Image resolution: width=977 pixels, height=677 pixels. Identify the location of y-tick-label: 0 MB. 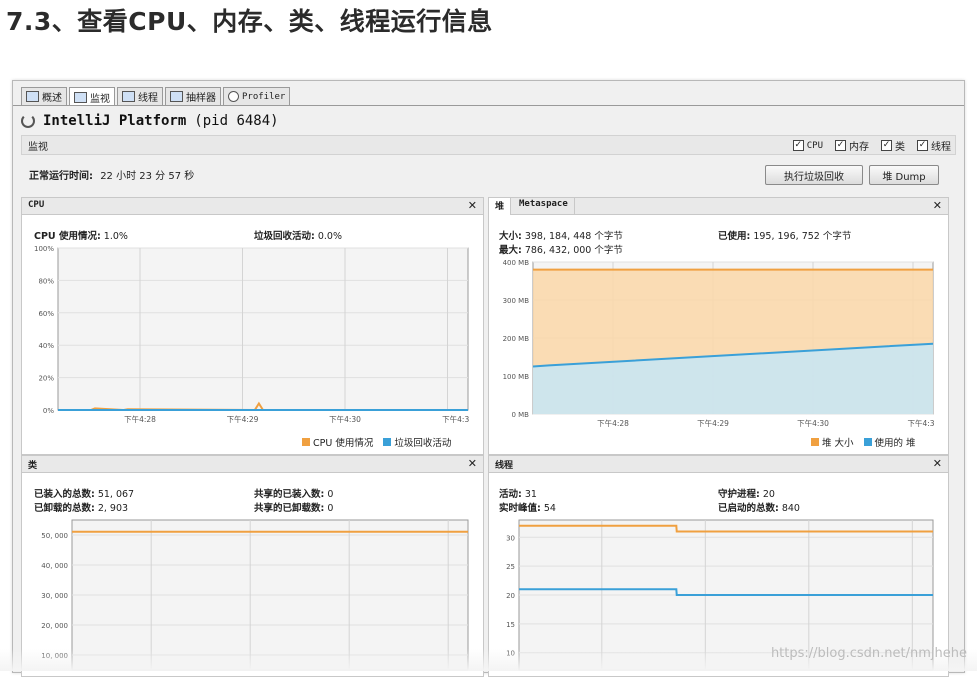
(520, 415).